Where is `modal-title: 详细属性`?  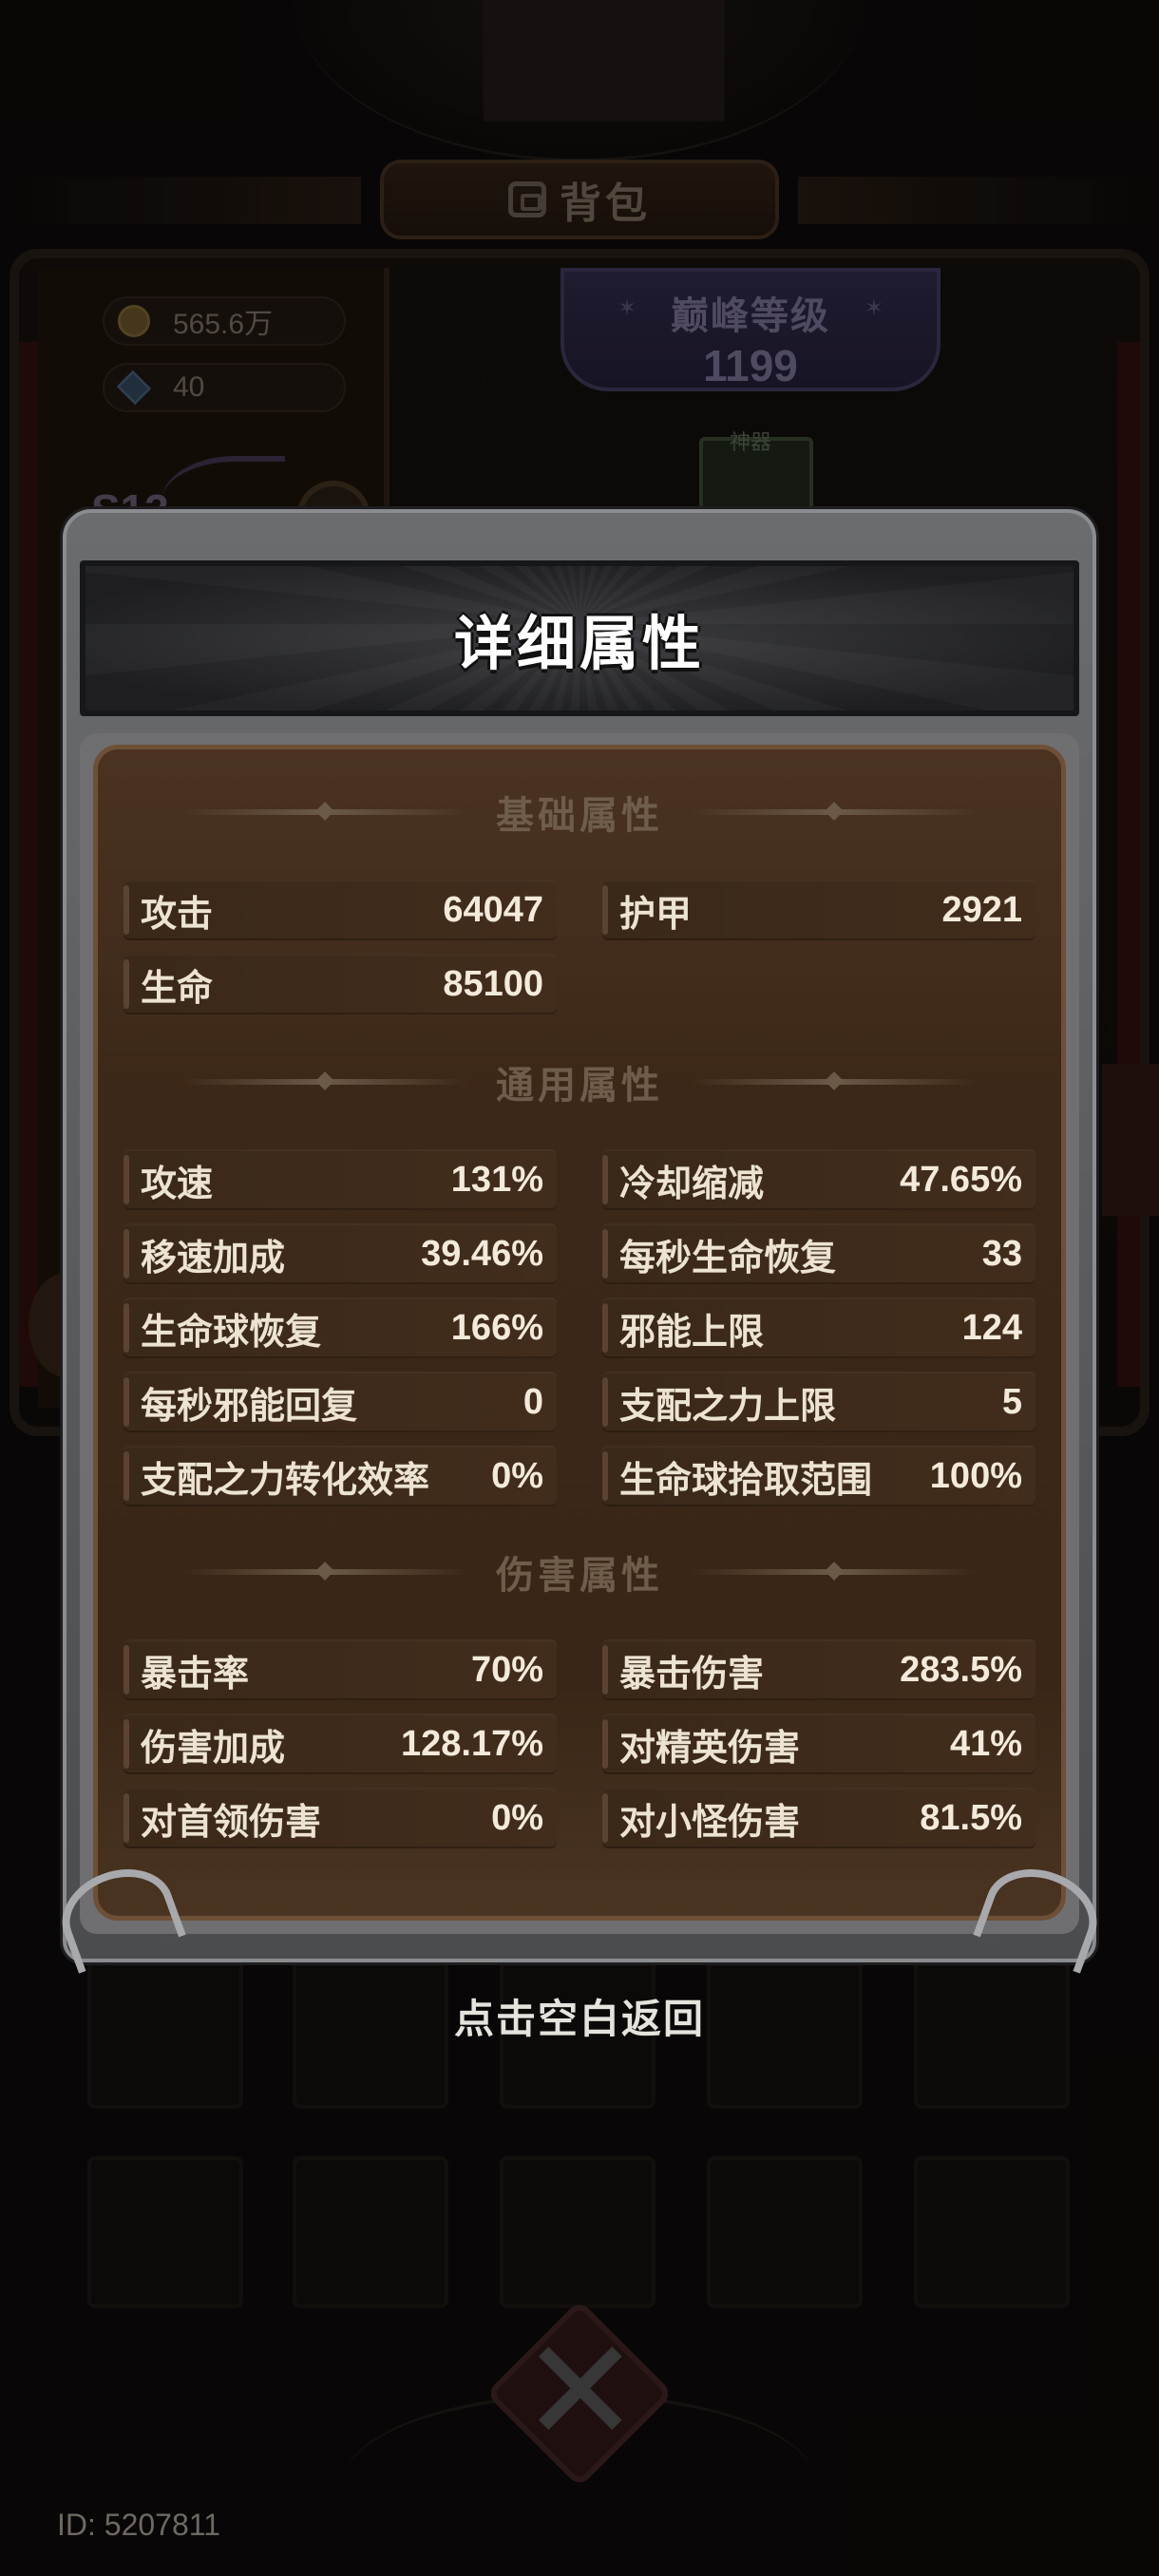 modal-title: 详细属性 is located at coordinates (579, 643).